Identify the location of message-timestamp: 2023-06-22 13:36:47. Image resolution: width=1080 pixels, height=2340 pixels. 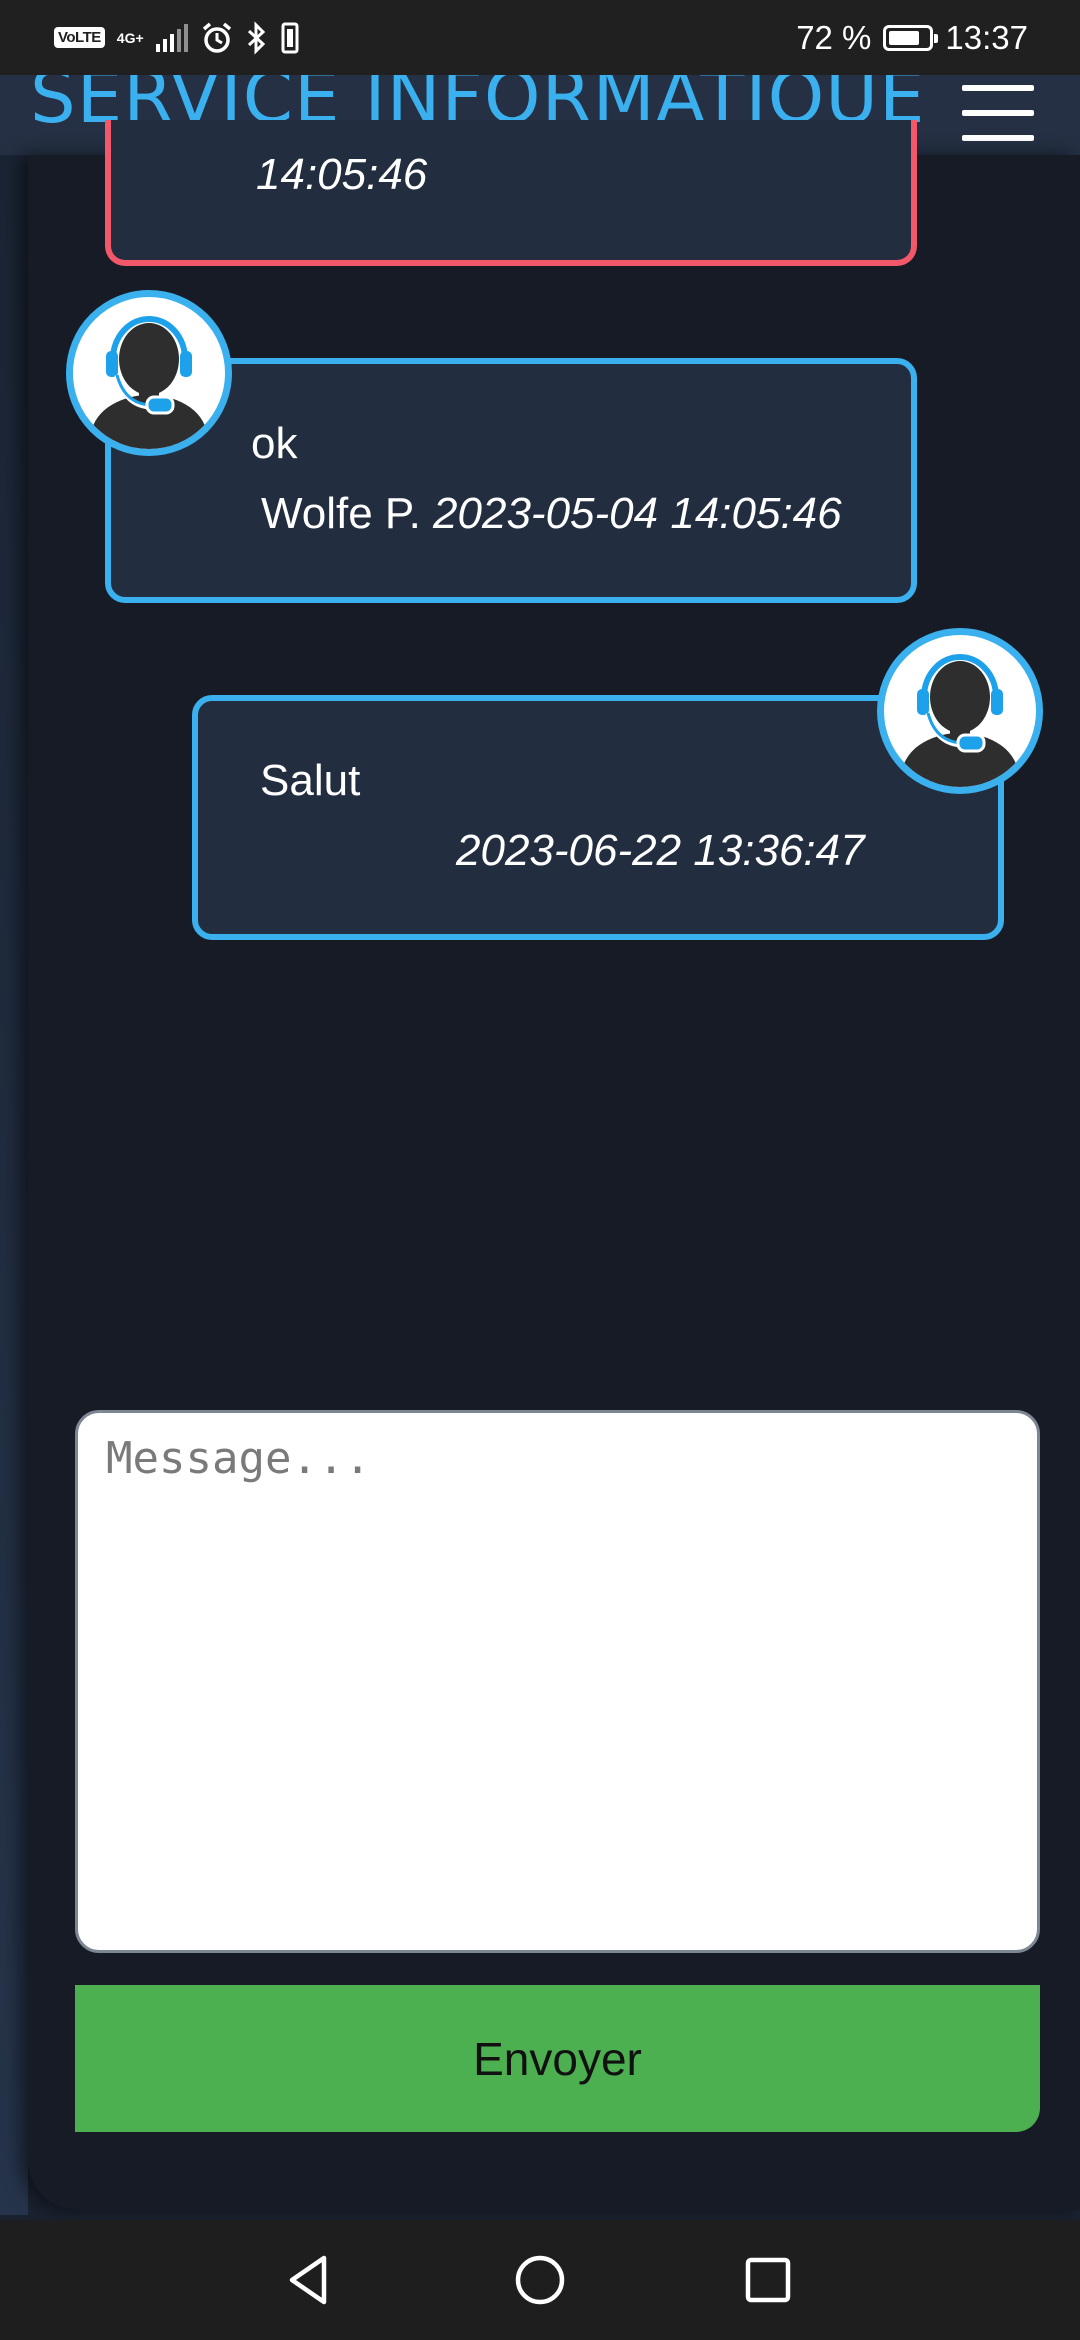
(660, 850).